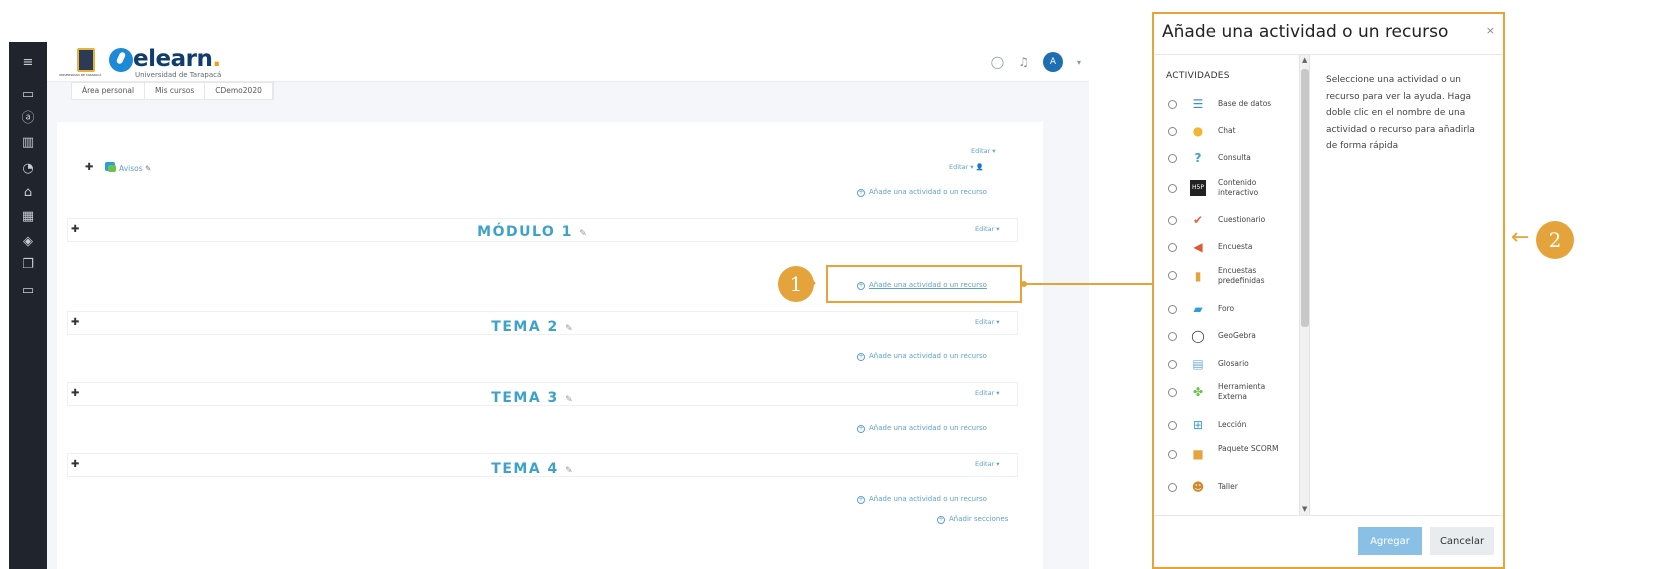 This screenshot has height=569, width=1654. Describe the element at coordinates (997, 62) in the screenshot. I see `messages-icon: ◯` at that location.